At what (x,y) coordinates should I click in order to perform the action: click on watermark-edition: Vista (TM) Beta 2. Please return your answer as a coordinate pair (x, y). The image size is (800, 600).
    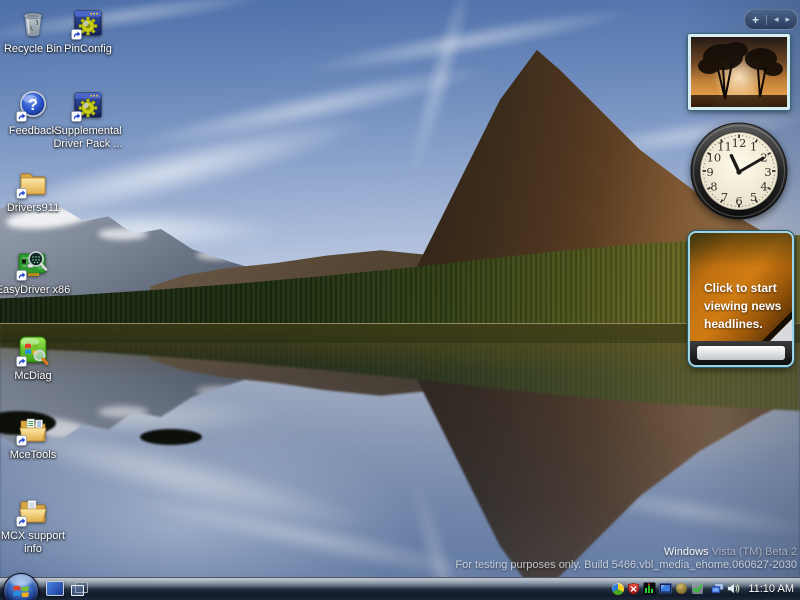
    Looking at the image, I should click on (754, 552).